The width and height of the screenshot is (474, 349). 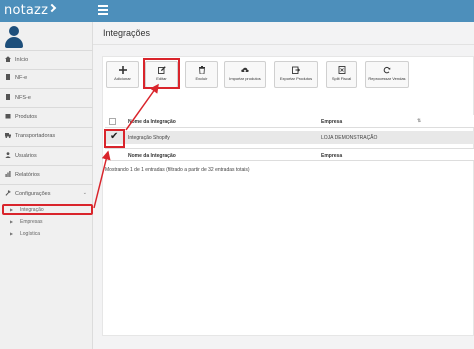 I want to click on chevron-down-icon: ⌄, so click(x=84, y=193).